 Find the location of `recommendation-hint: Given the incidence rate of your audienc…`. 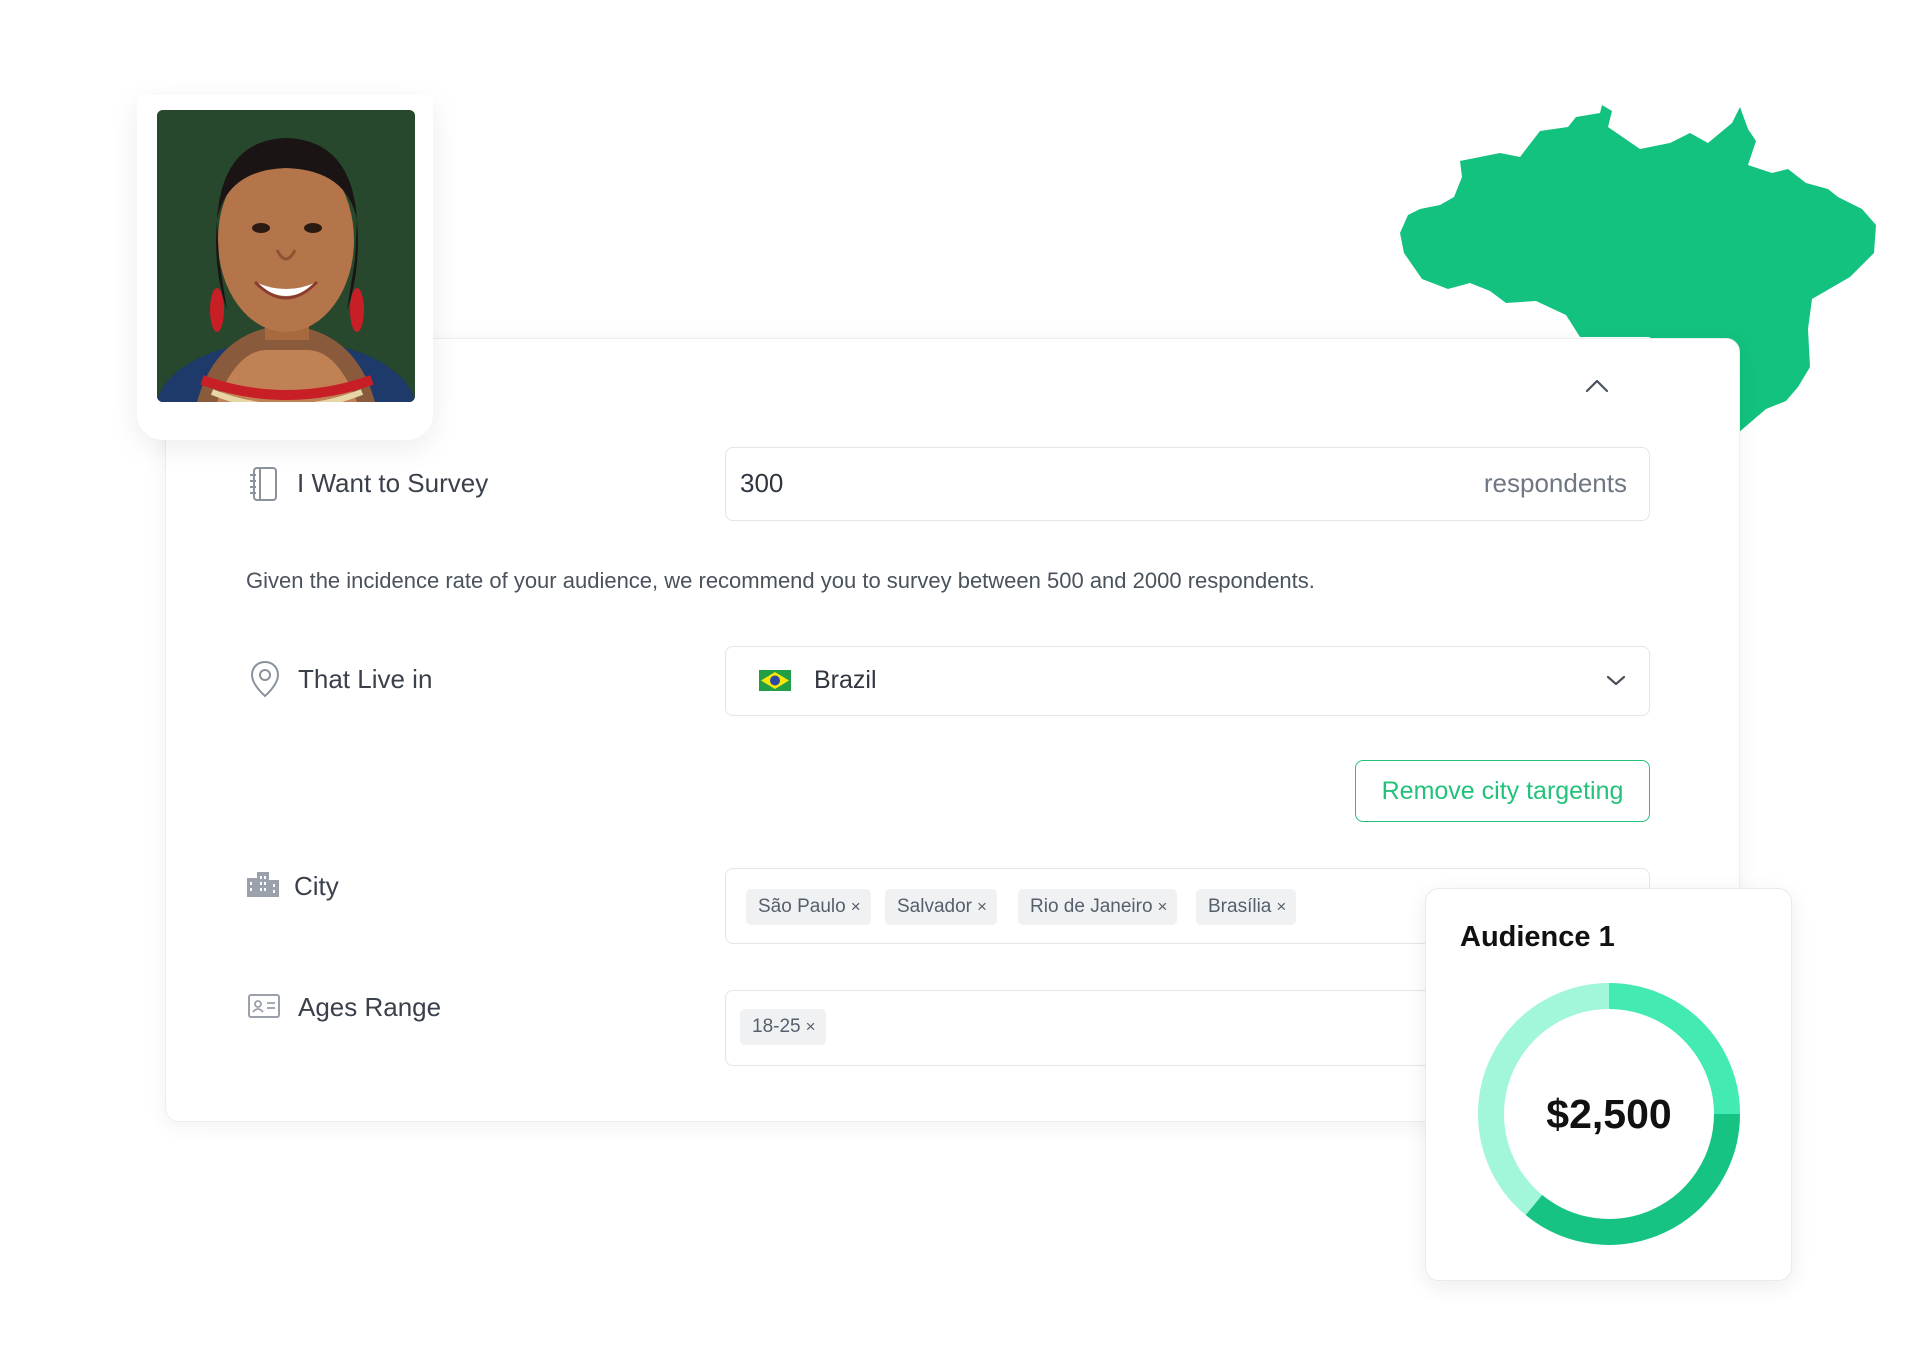

recommendation-hint: Given the incidence rate of your audienc… is located at coordinates (780, 580).